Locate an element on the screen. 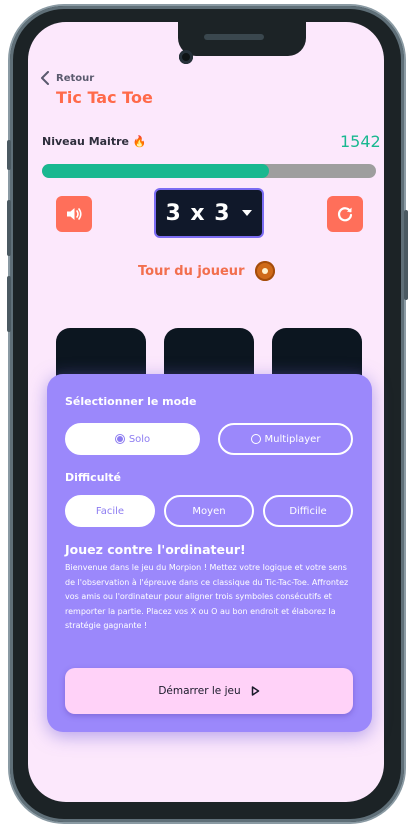 The image size is (412, 826). refresh-icon is located at coordinates (345, 214).